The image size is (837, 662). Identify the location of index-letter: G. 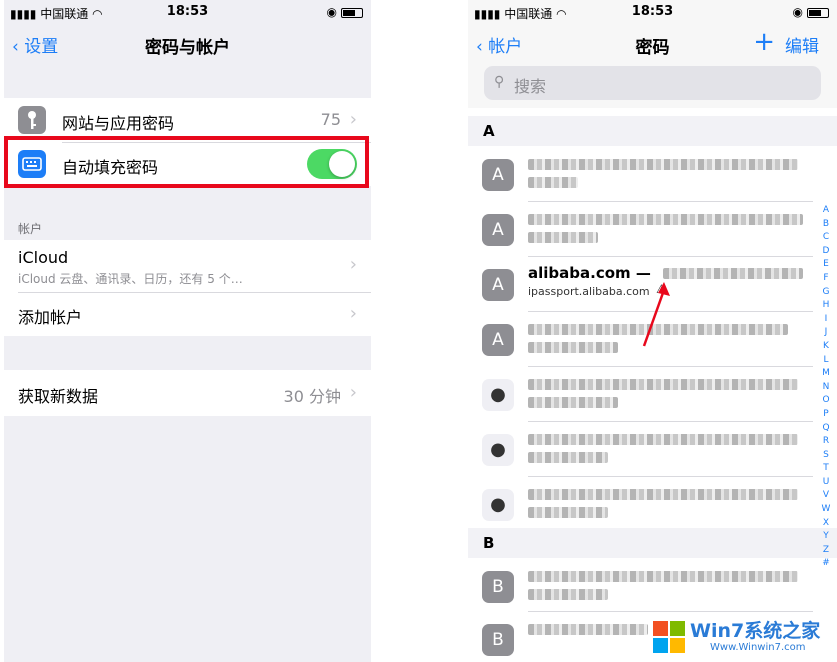
(826, 293).